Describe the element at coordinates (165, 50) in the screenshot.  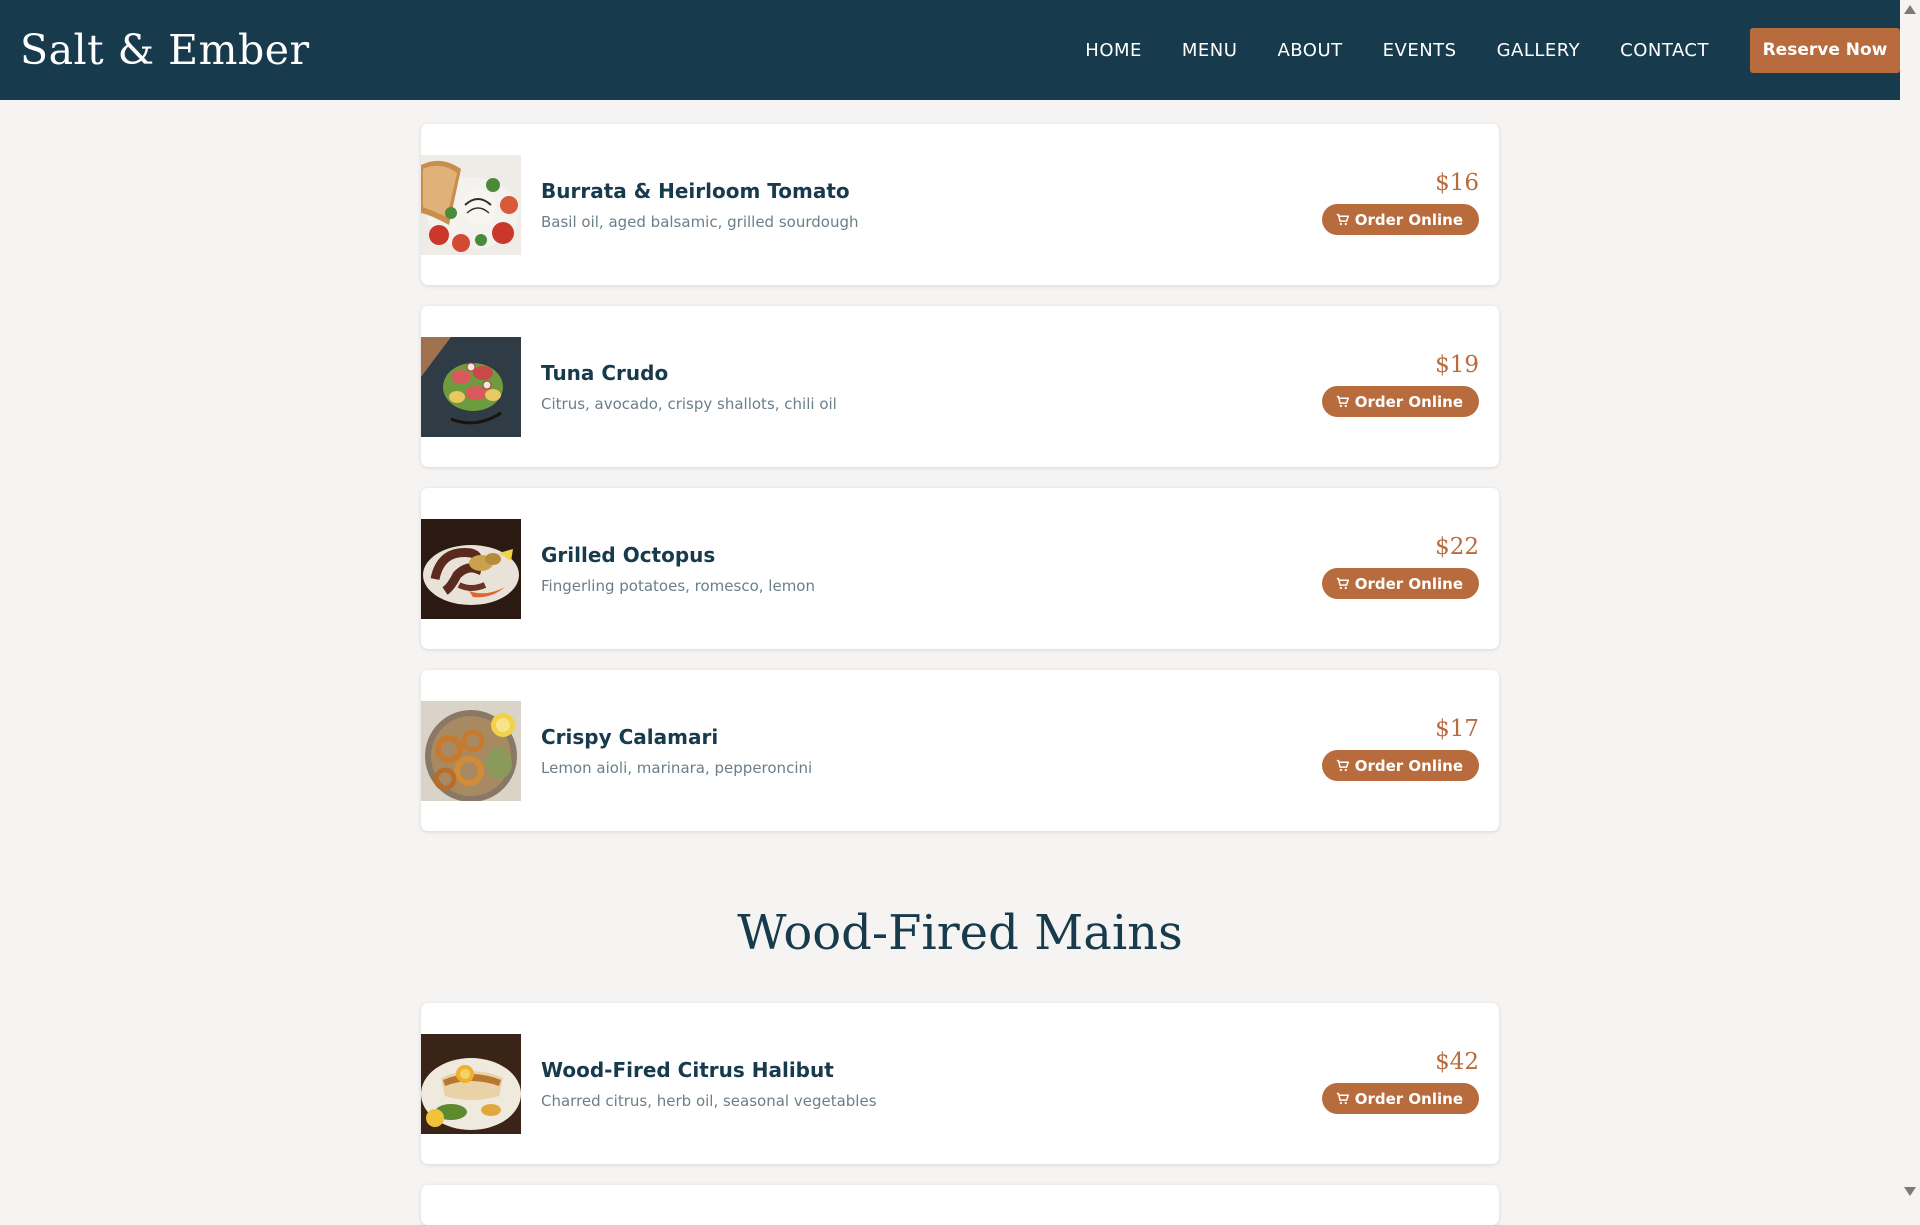
I see `brand-logo: Salt & Ember` at that location.